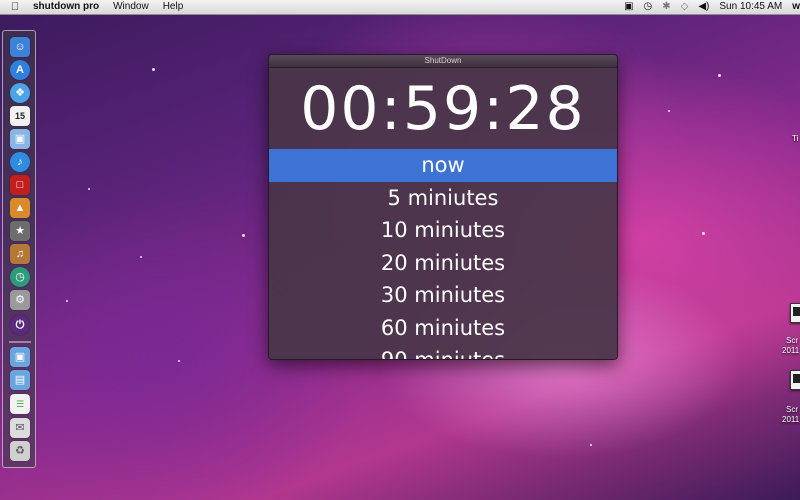 This screenshot has height=500, width=800. What do you see at coordinates (666, 7) in the screenshot?
I see `bluetooth-icon: ✱` at bounding box center [666, 7].